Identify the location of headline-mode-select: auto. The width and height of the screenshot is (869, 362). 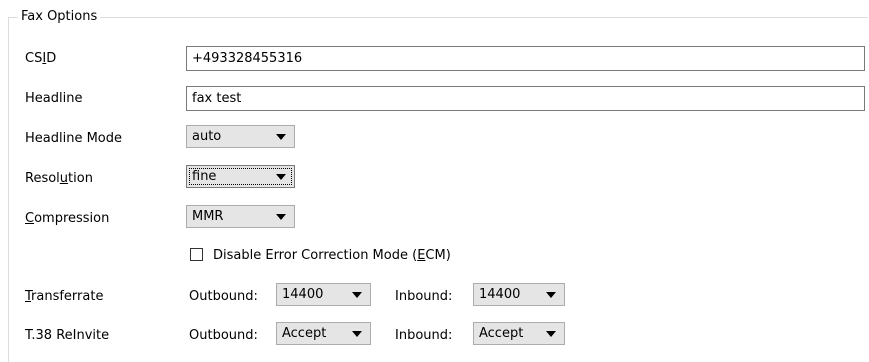
(240, 136).